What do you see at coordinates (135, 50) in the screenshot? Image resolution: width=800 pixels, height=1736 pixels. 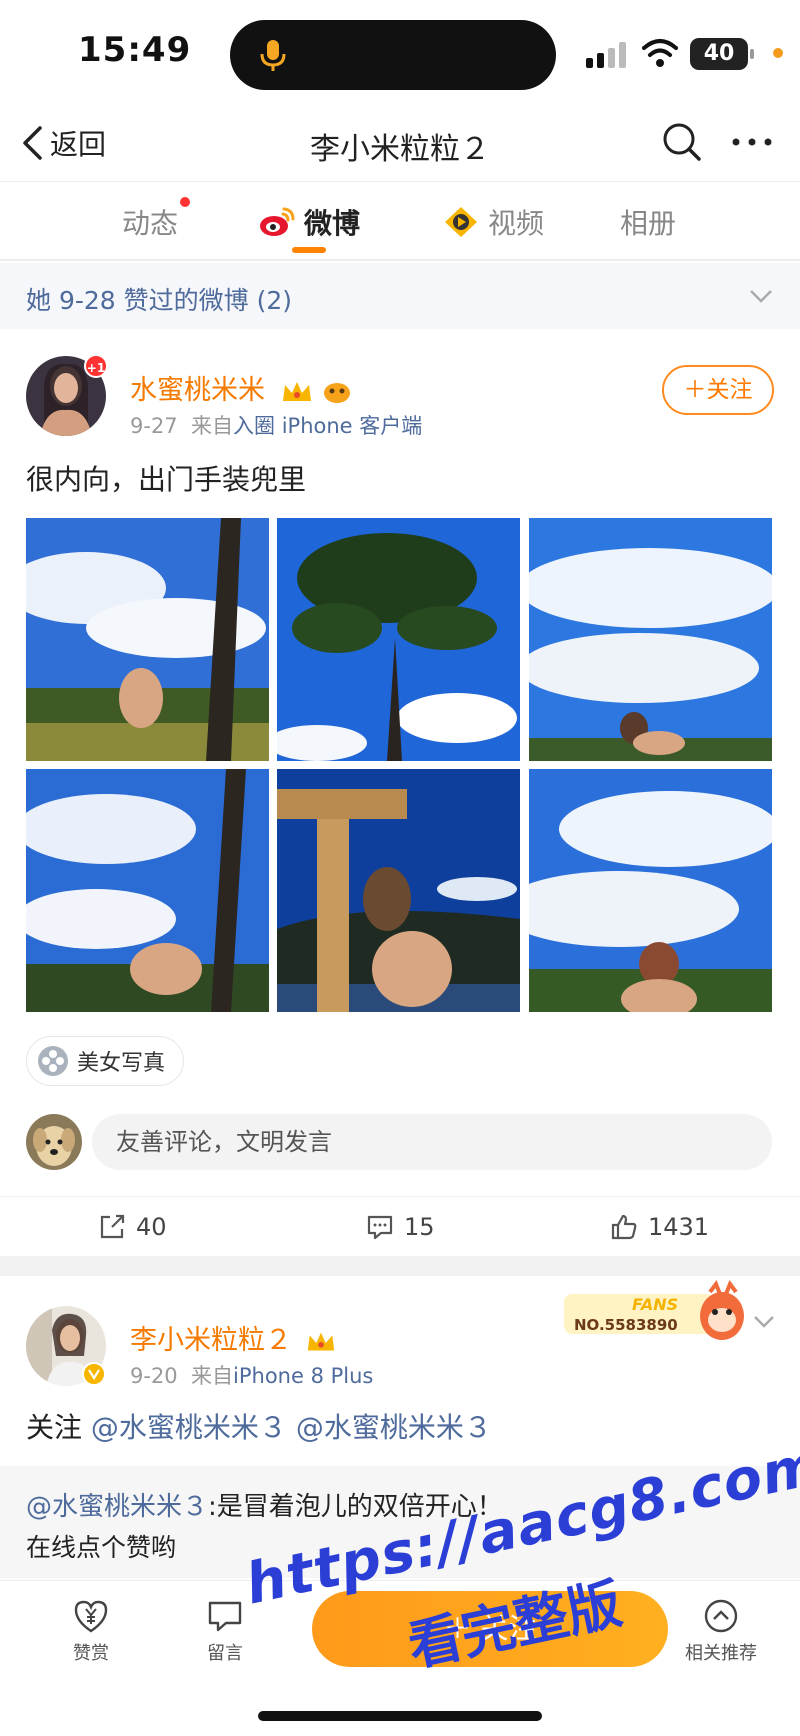 I see `status-time: 15:49` at bounding box center [135, 50].